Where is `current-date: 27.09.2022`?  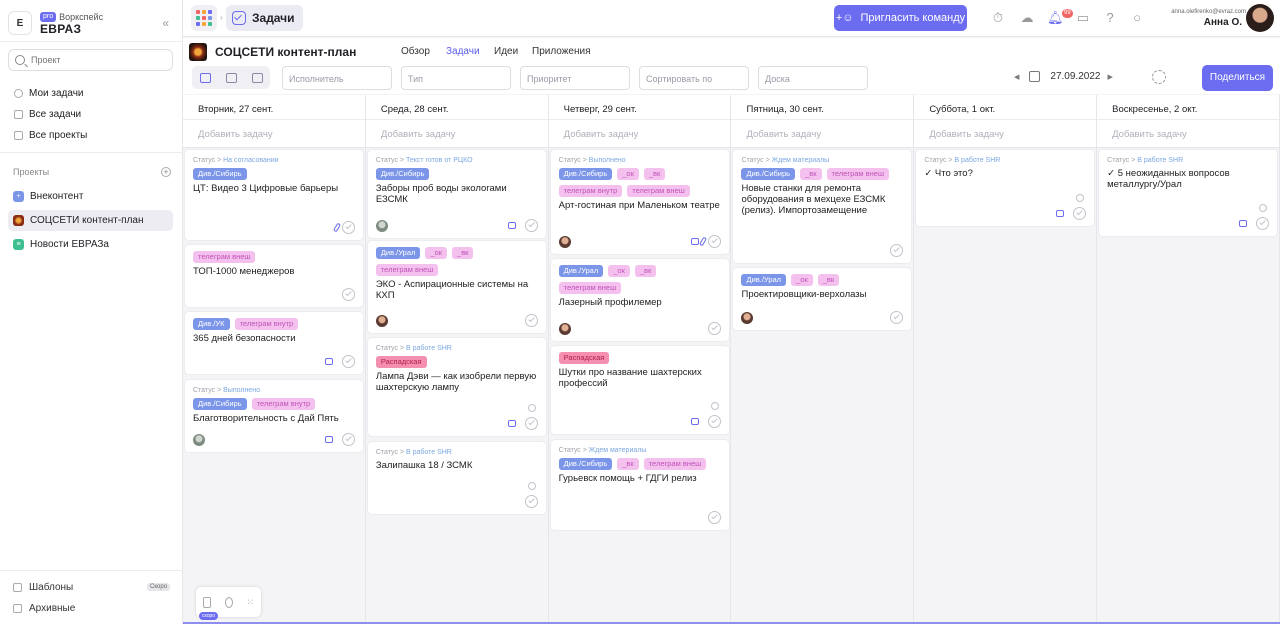
current-date: 27.09.2022 is located at coordinates (1075, 76).